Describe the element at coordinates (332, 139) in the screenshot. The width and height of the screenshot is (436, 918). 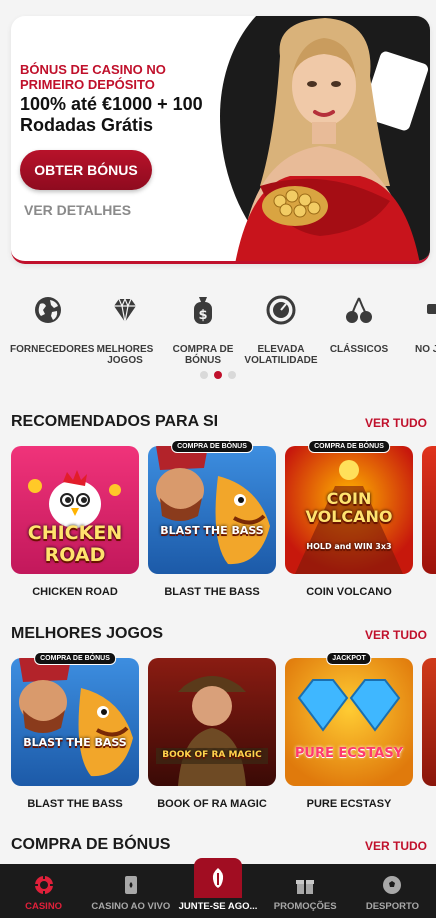
I see `hero-woman-image` at that location.